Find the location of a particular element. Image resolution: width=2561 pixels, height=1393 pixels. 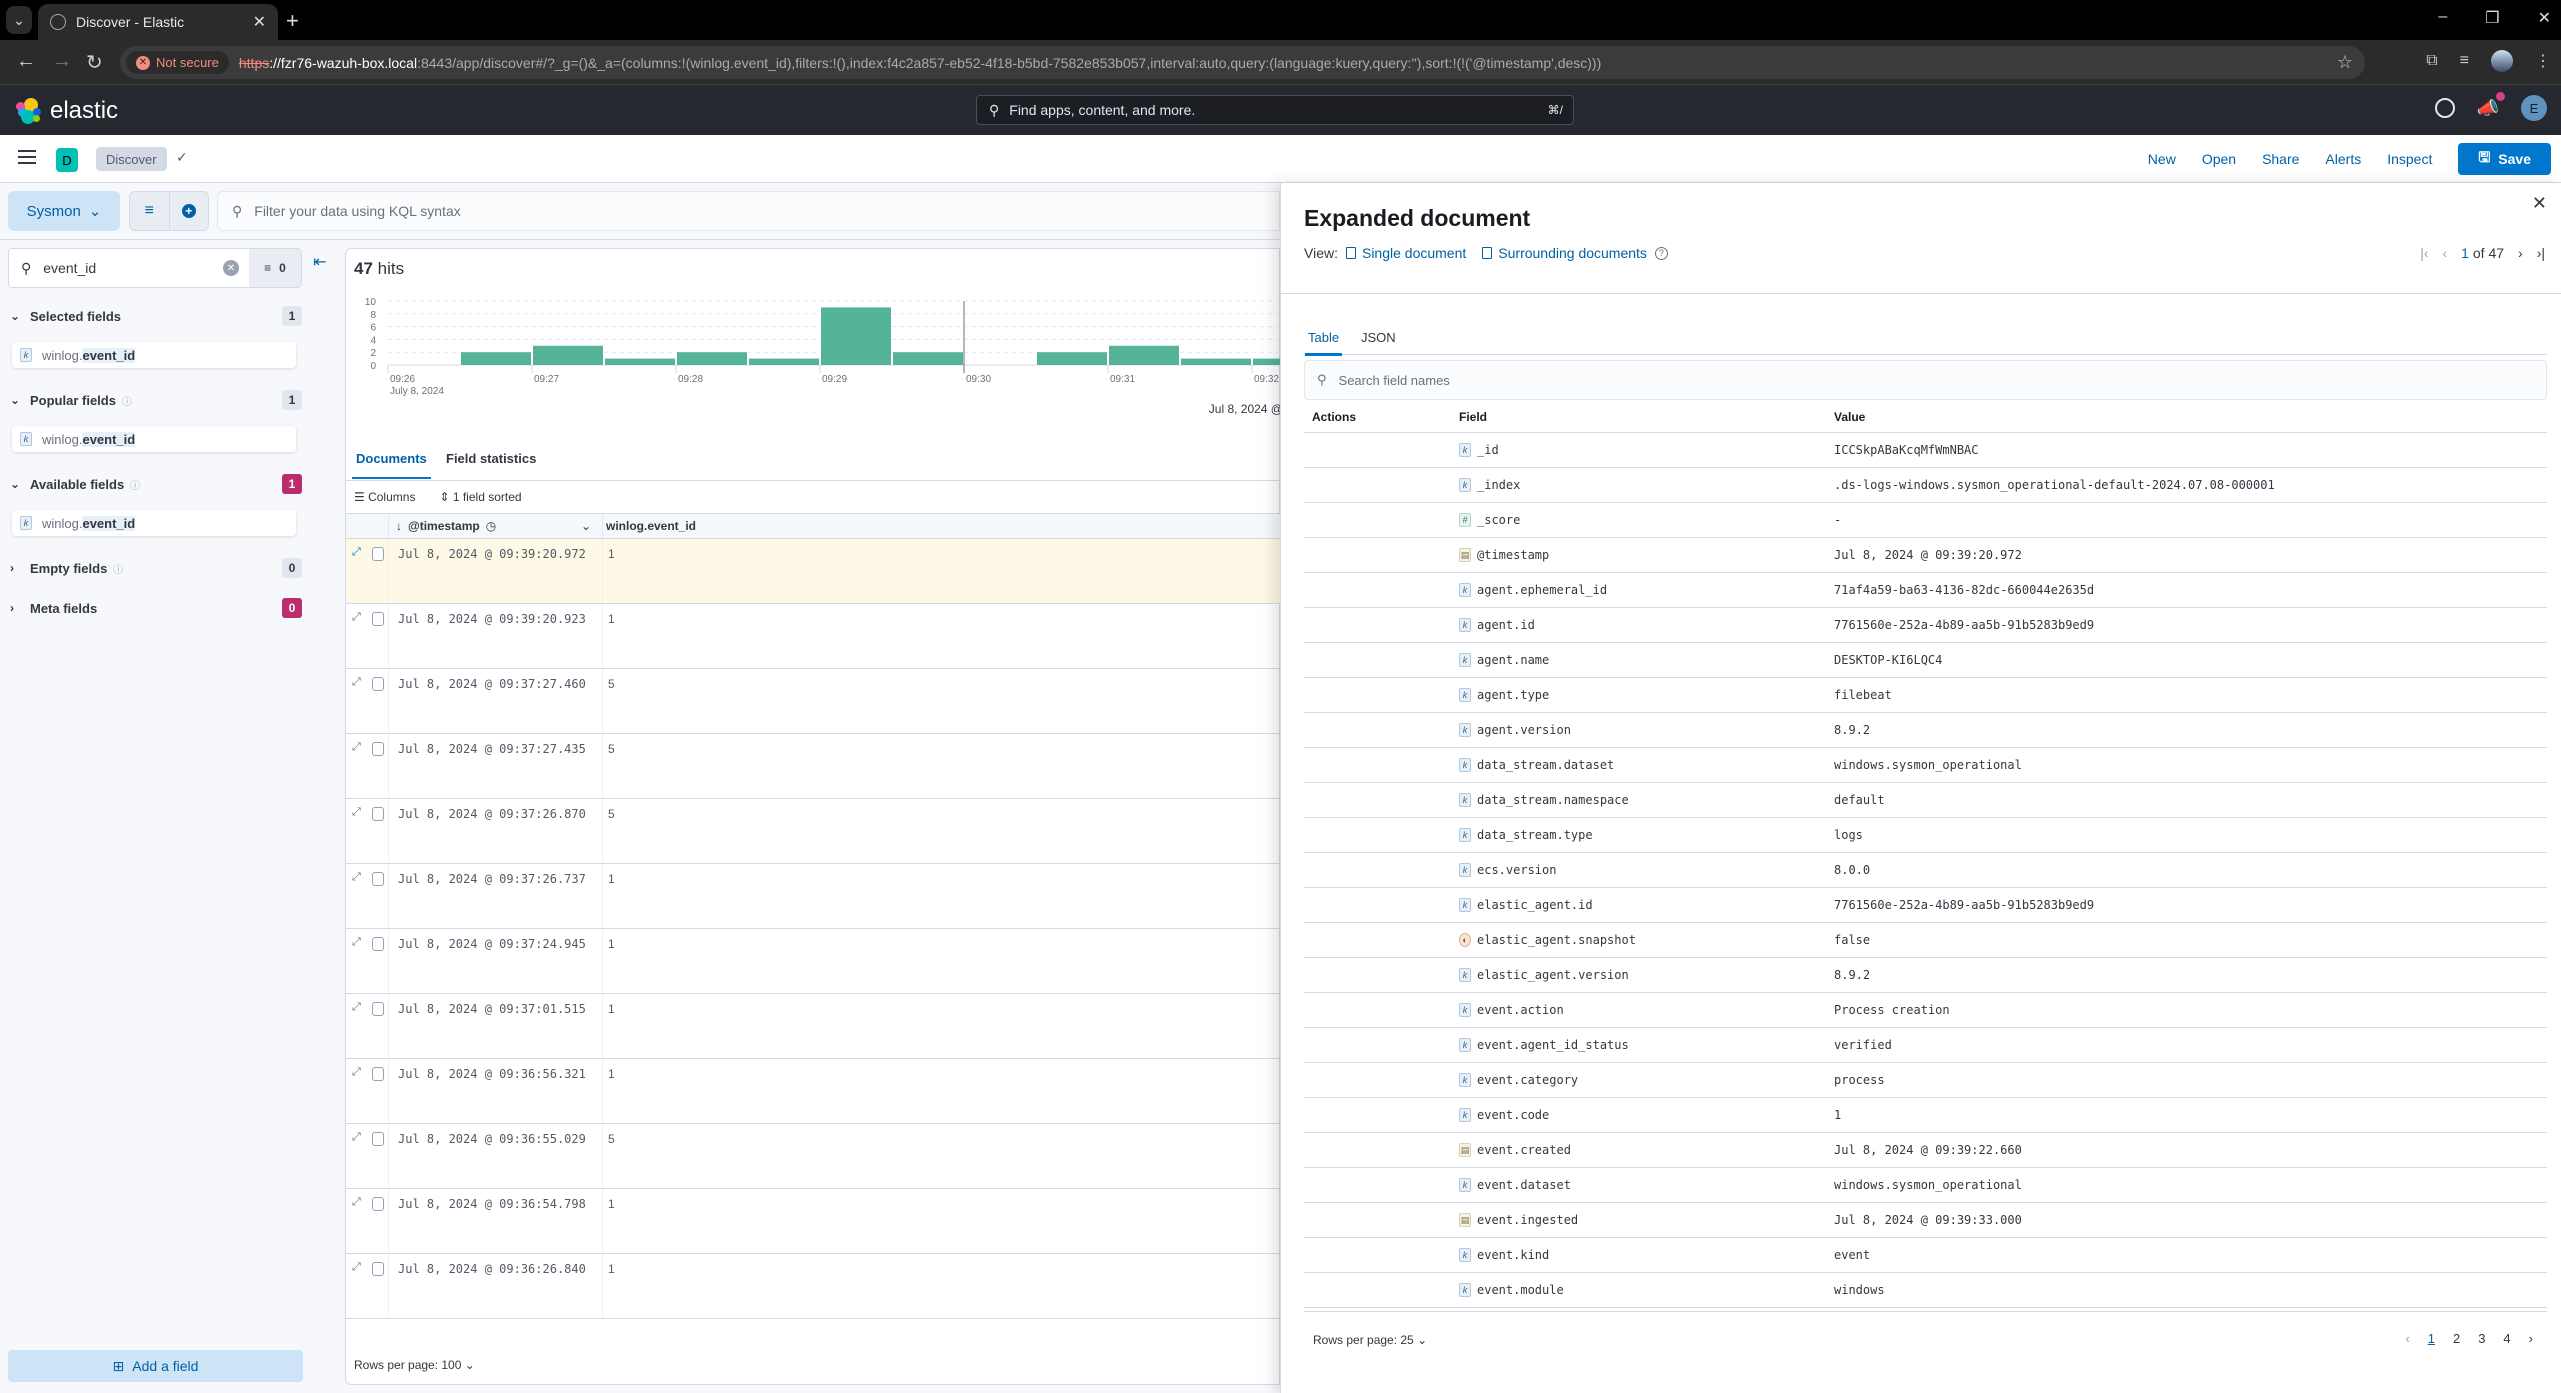

table-row: ⤢ Jul 8, 2024 @ 09:37:26.870 5 is located at coordinates (813, 831).